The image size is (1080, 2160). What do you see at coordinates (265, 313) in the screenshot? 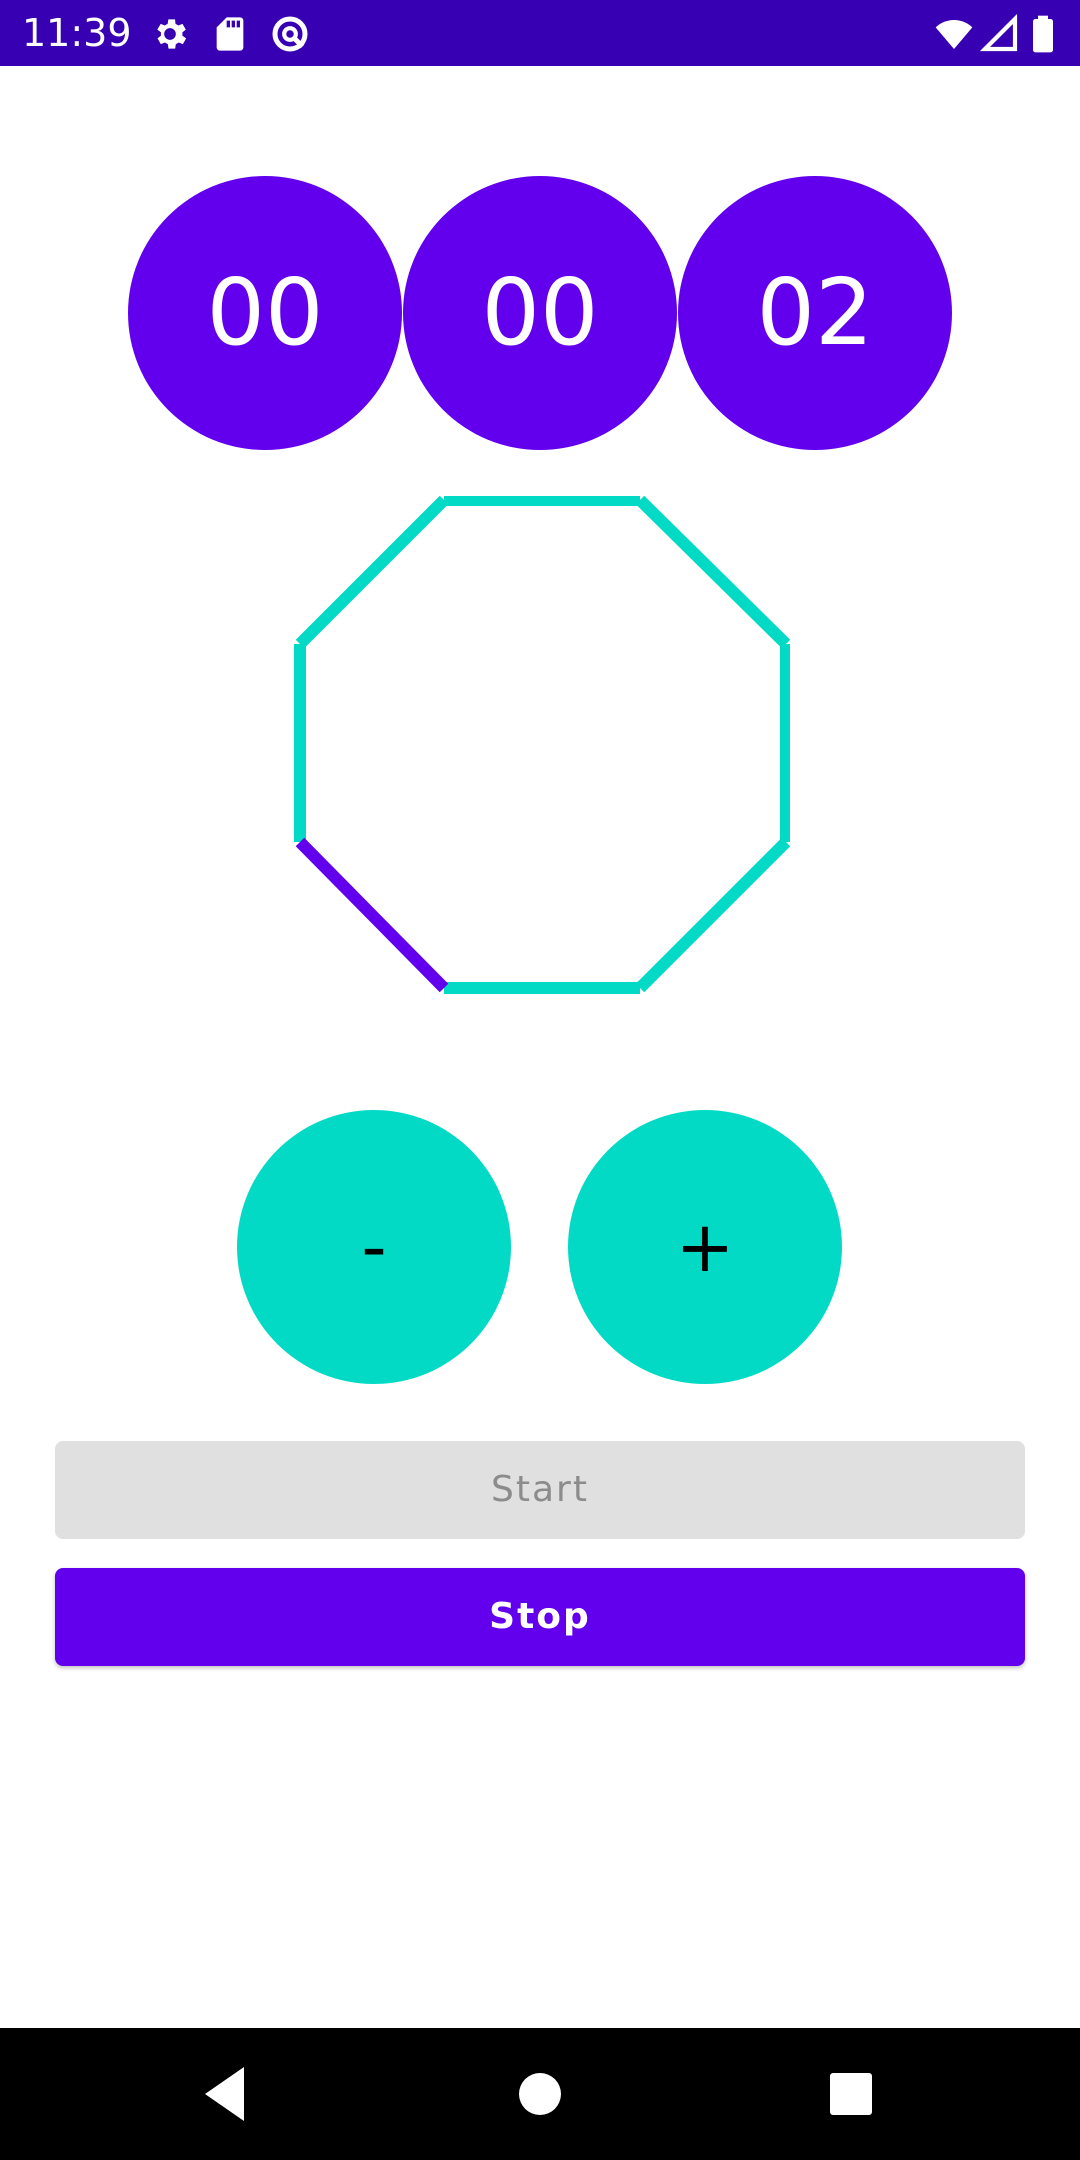
I see `hours-display: 00` at bounding box center [265, 313].